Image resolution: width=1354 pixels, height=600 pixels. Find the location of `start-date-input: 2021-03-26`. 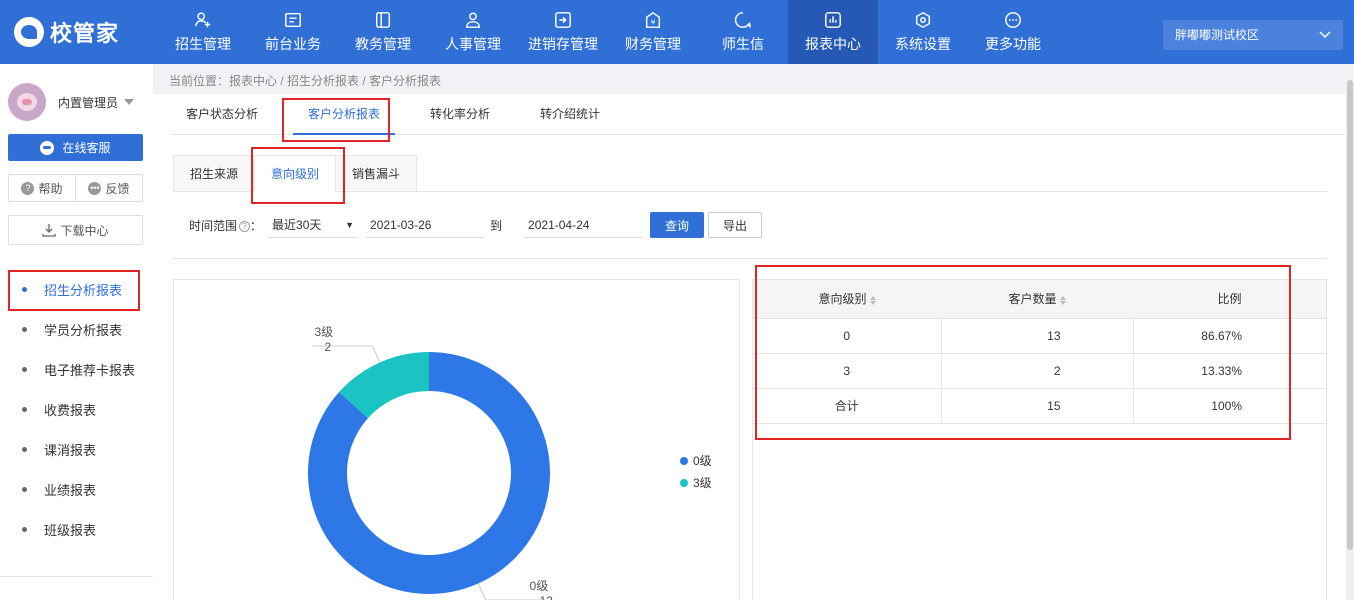

start-date-input: 2021-03-26 is located at coordinates (425, 225).